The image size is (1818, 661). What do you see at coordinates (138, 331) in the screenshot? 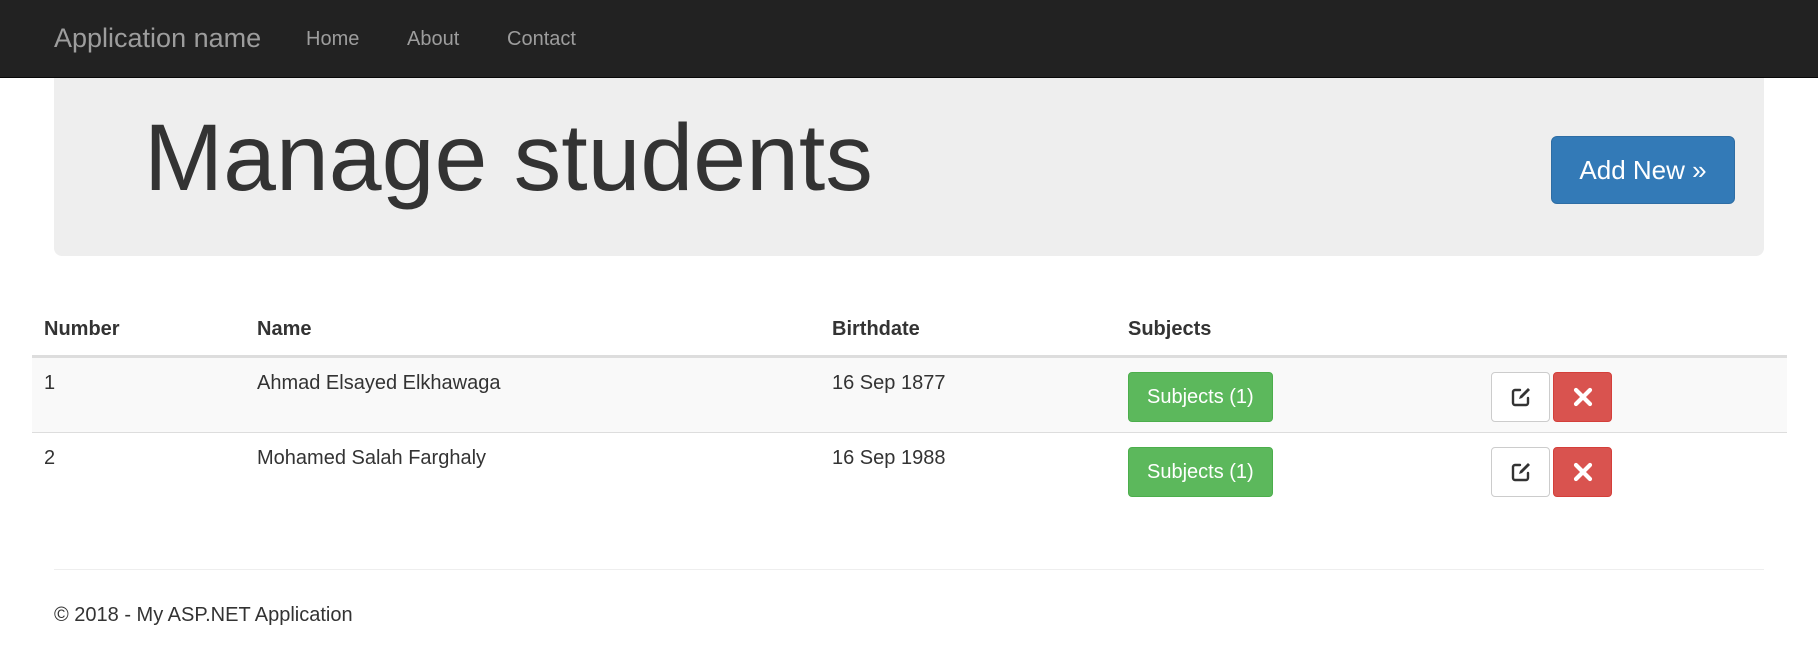
I see `column-header-number: Number` at bounding box center [138, 331].